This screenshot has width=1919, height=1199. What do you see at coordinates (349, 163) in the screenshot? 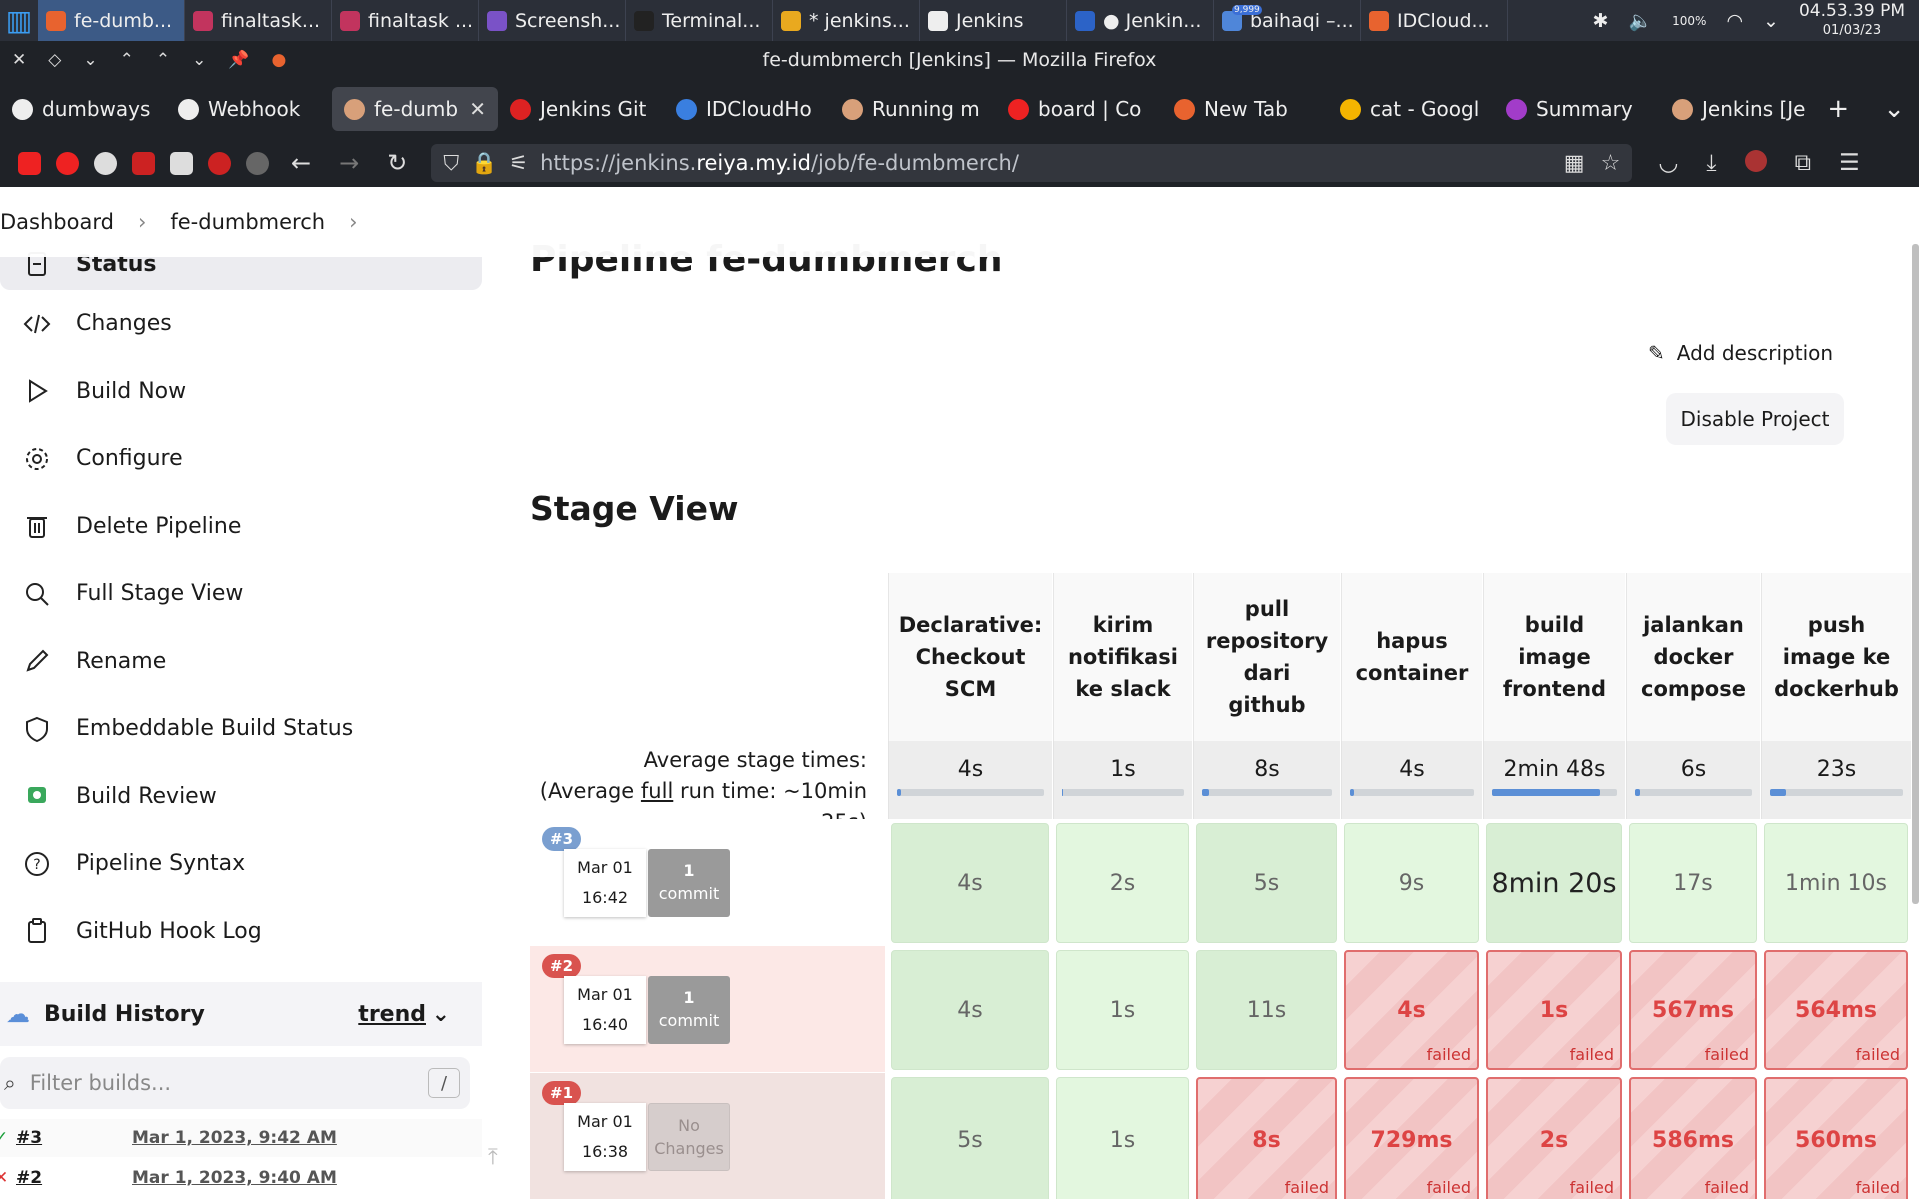
I see `forward-icon: →` at bounding box center [349, 163].